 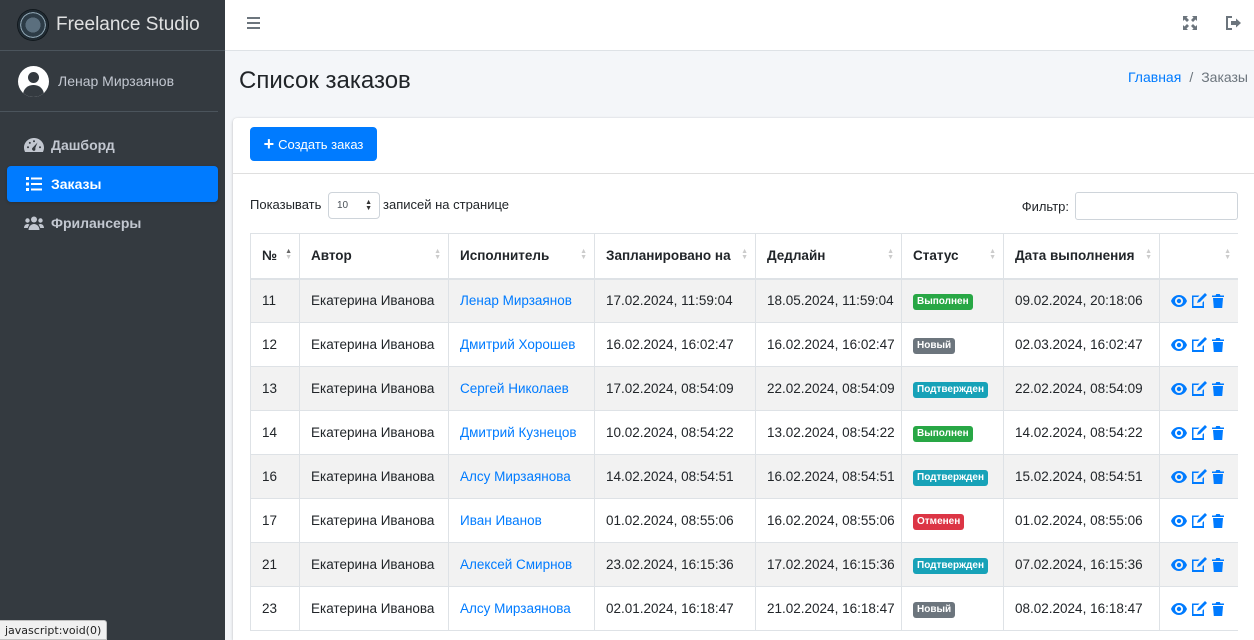 I want to click on order-id: 16, so click(x=275, y=476).